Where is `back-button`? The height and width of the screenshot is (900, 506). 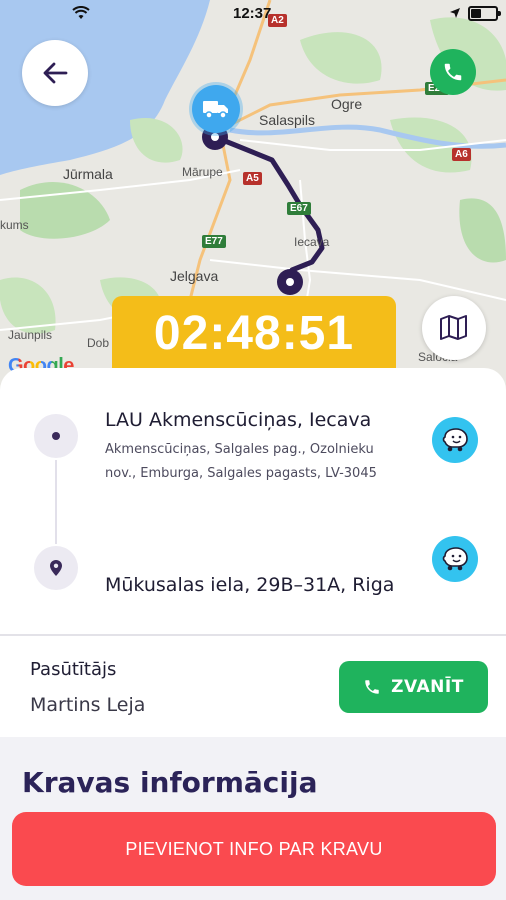 back-button is located at coordinates (55, 73).